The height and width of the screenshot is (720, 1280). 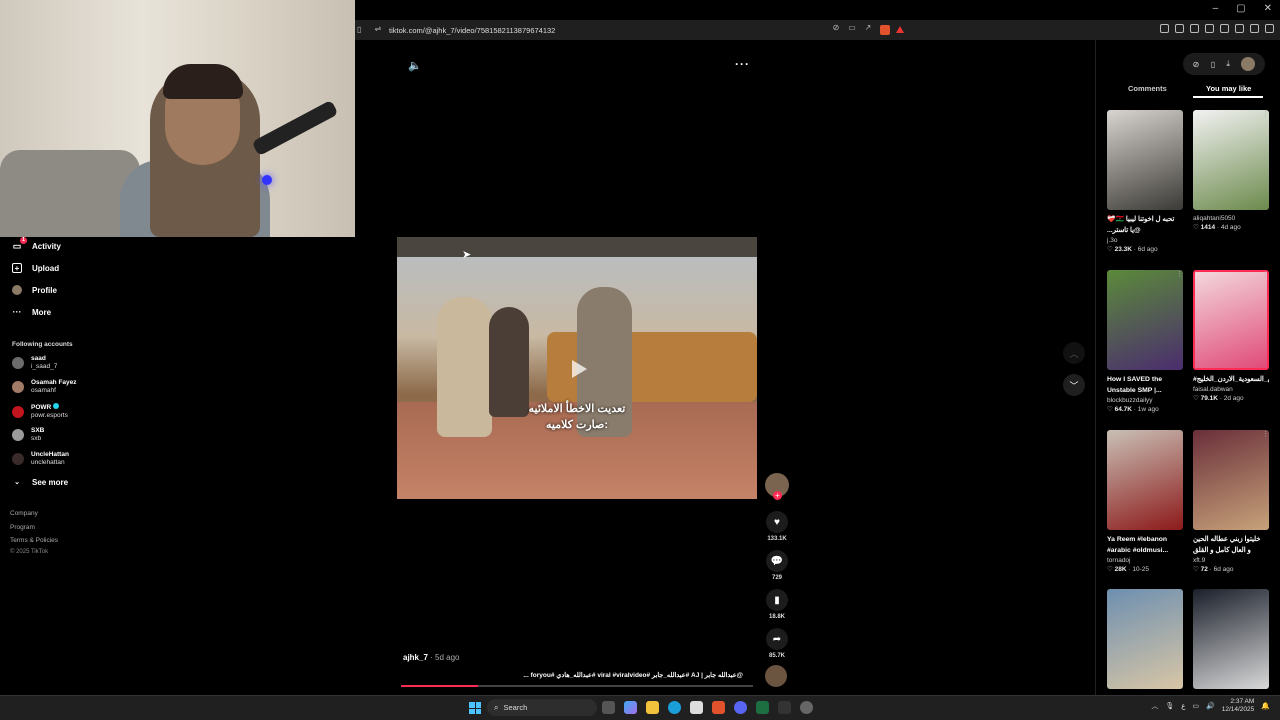 What do you see at coordinates (1145, 240) in the screenshot?
I see `card-user: j.3o` at bounding box center [1145, 240].